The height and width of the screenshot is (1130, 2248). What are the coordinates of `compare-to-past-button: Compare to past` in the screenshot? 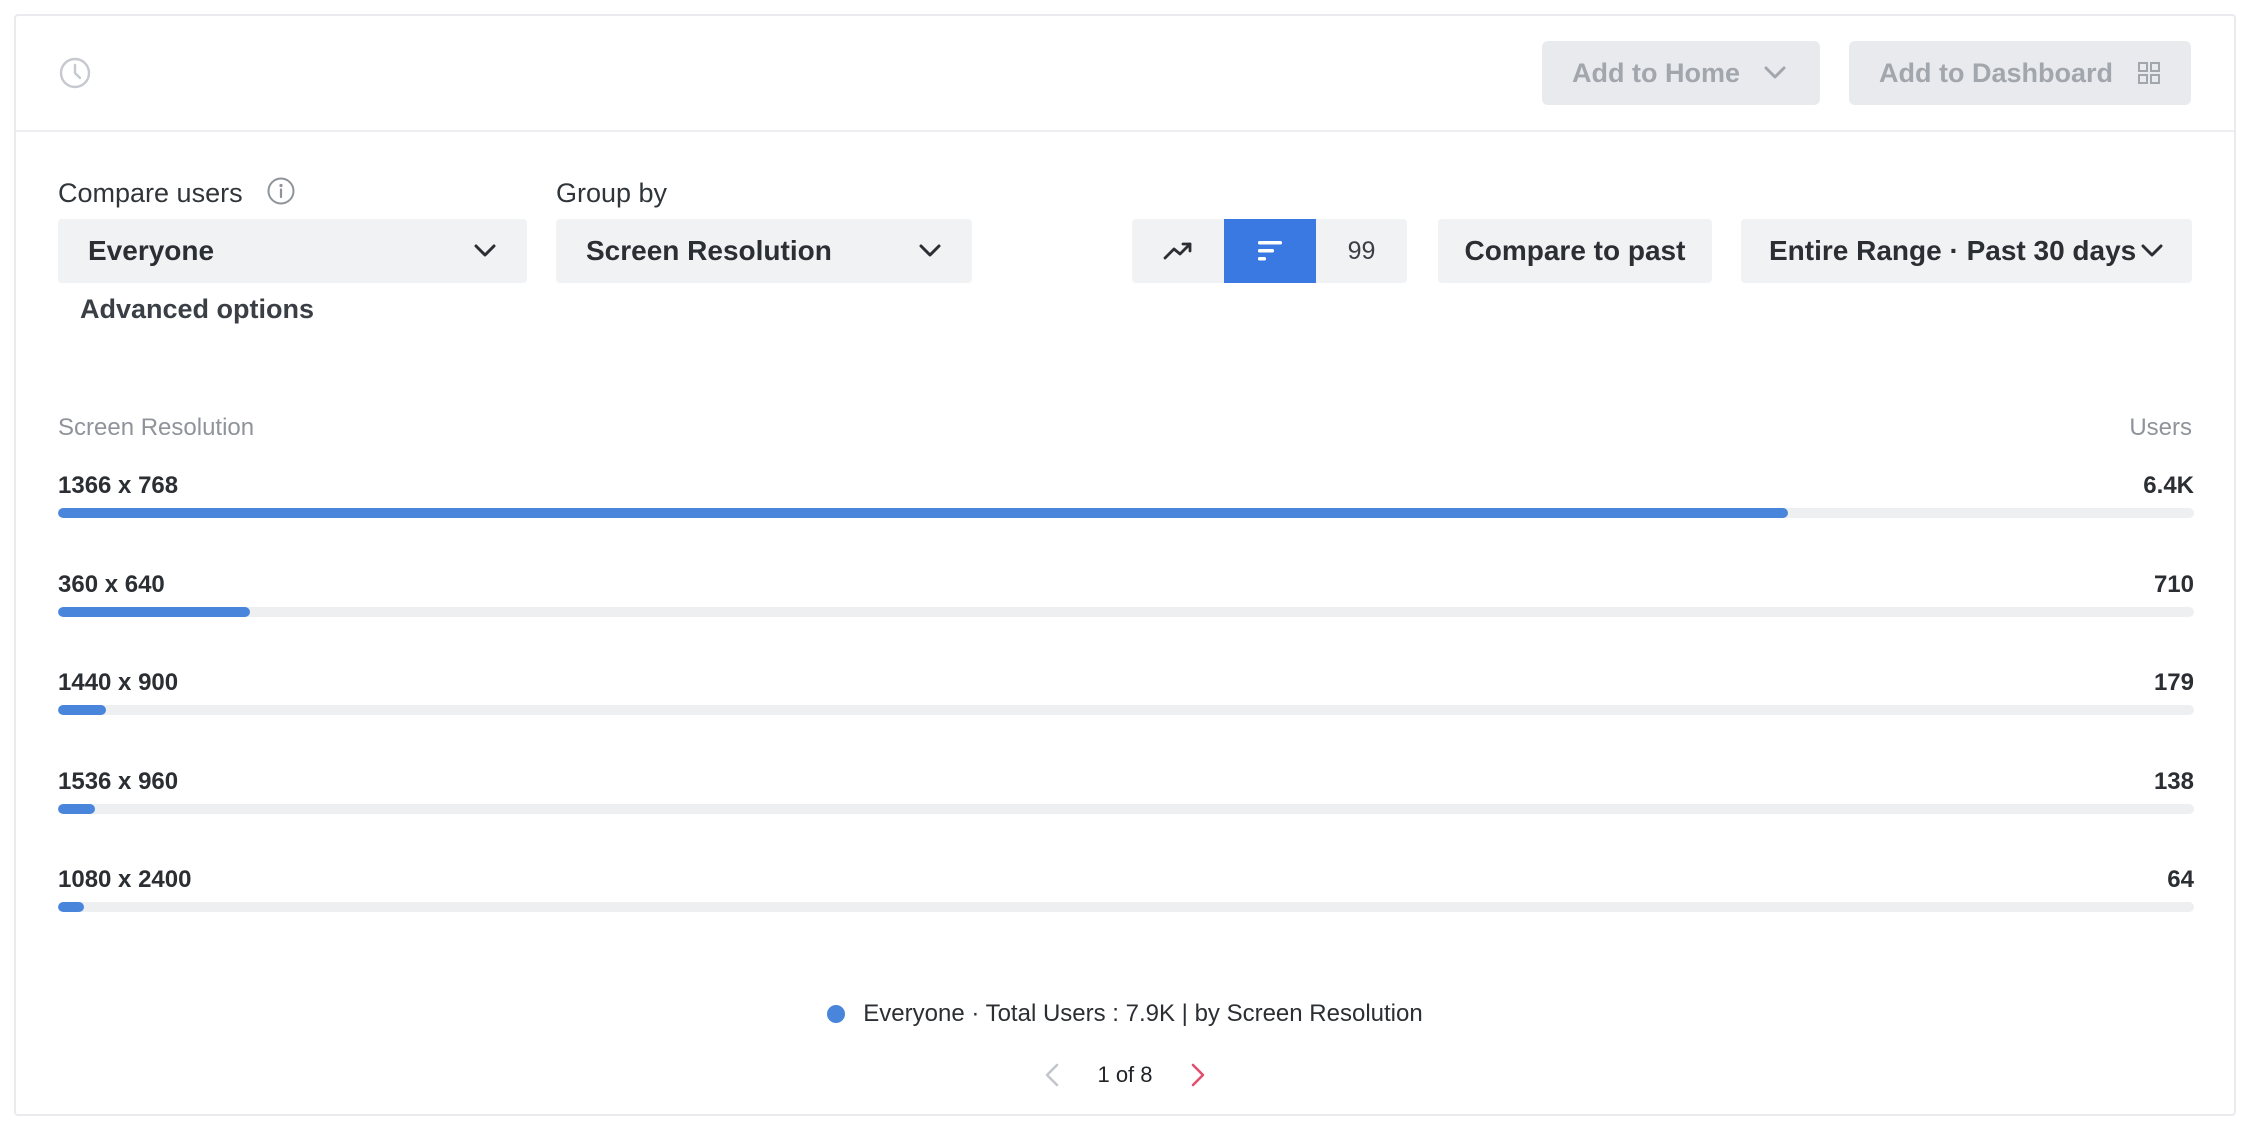 It's located at (1575, 251).